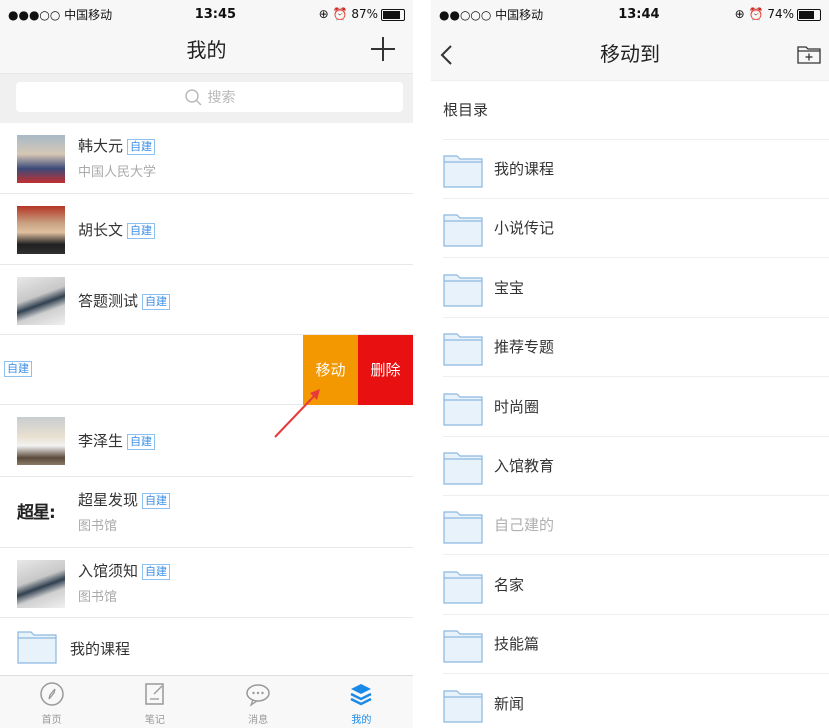 The image size is (829, 728). I want to click on nav-bar: 移动到, so click(630, 54).